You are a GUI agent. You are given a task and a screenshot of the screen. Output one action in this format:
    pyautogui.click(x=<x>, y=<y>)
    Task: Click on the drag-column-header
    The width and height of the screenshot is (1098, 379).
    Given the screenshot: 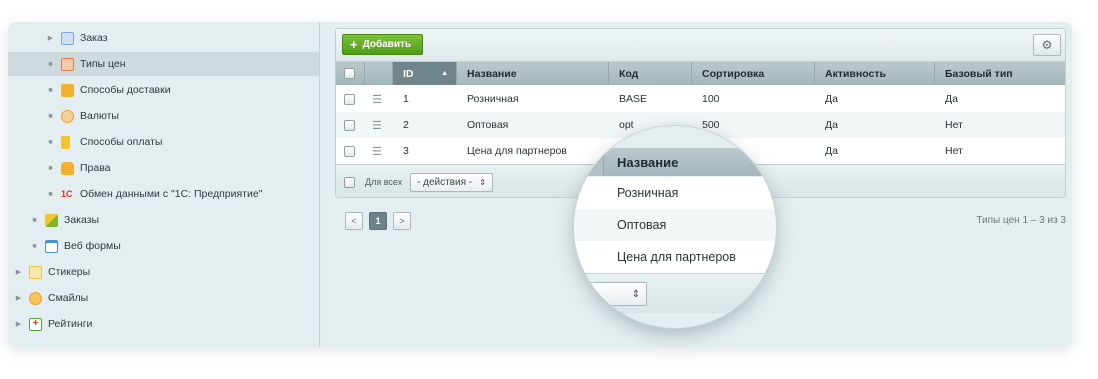 What is the action you would take?
    pyautogui.click(x=378, y=73)
    